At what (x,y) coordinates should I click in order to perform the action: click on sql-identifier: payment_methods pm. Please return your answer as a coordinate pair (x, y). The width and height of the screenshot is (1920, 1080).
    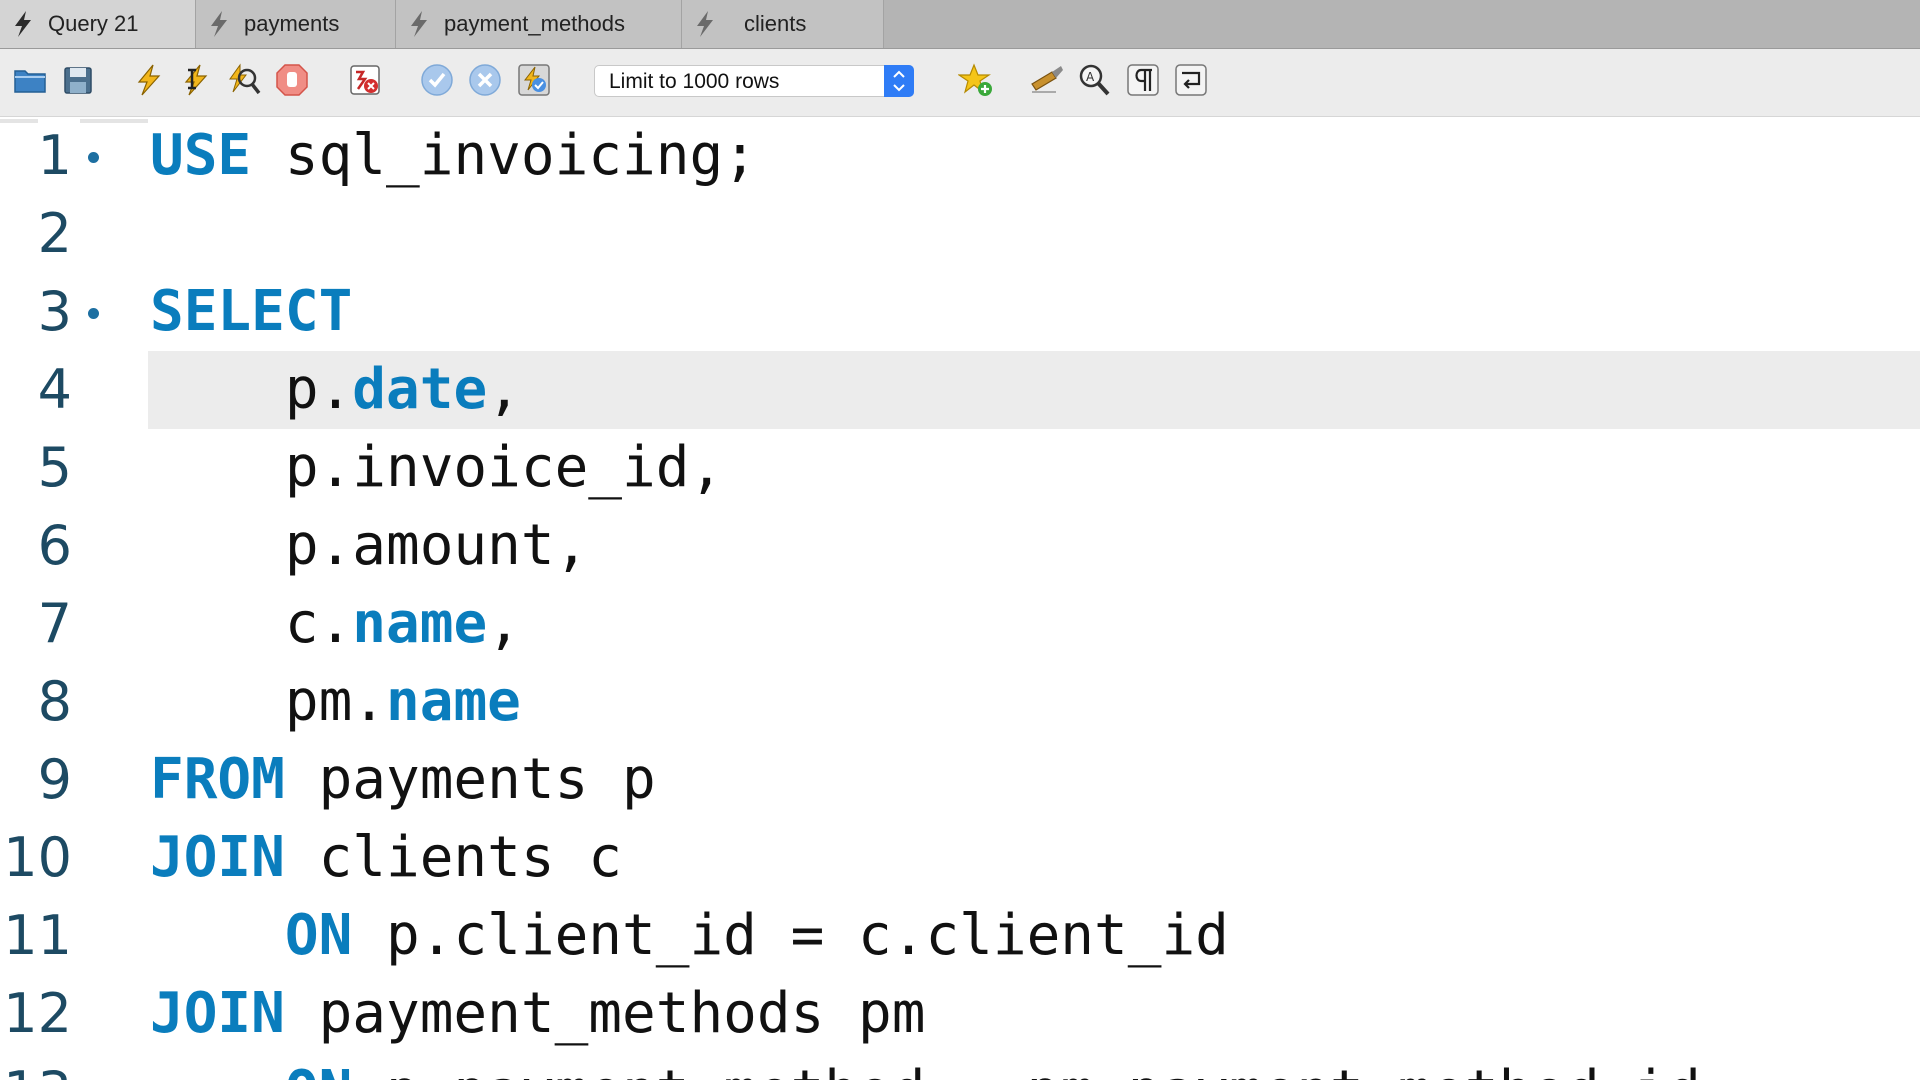
    Looking at the image, I should click on (605, 1013).